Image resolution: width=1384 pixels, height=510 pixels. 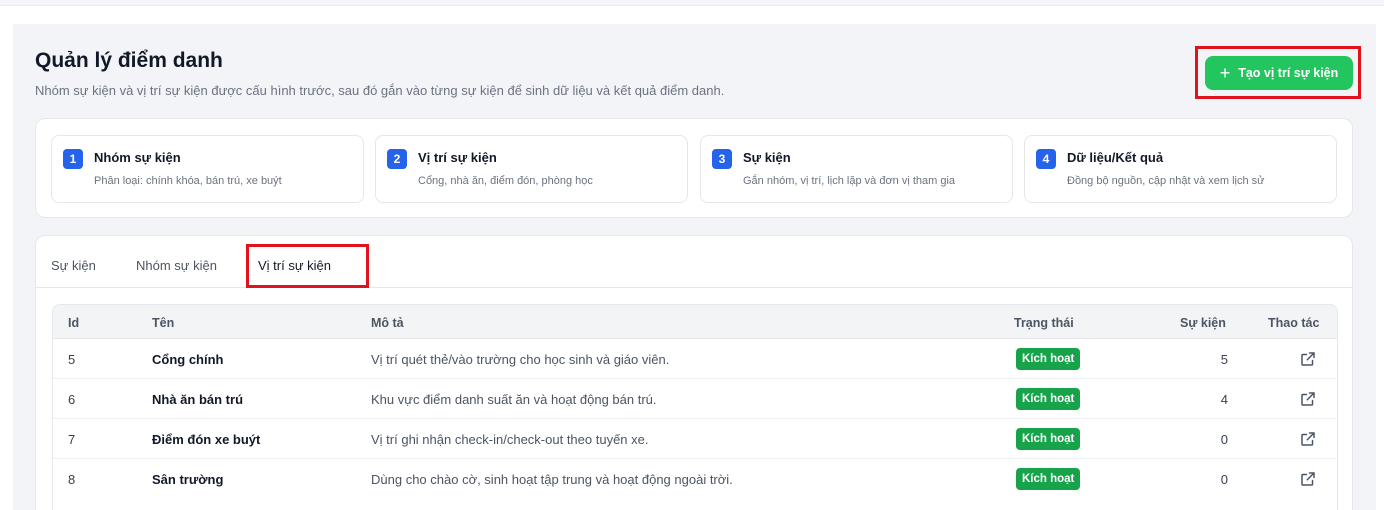 I want to click on step-number: 2, so click(x=397, y=159).